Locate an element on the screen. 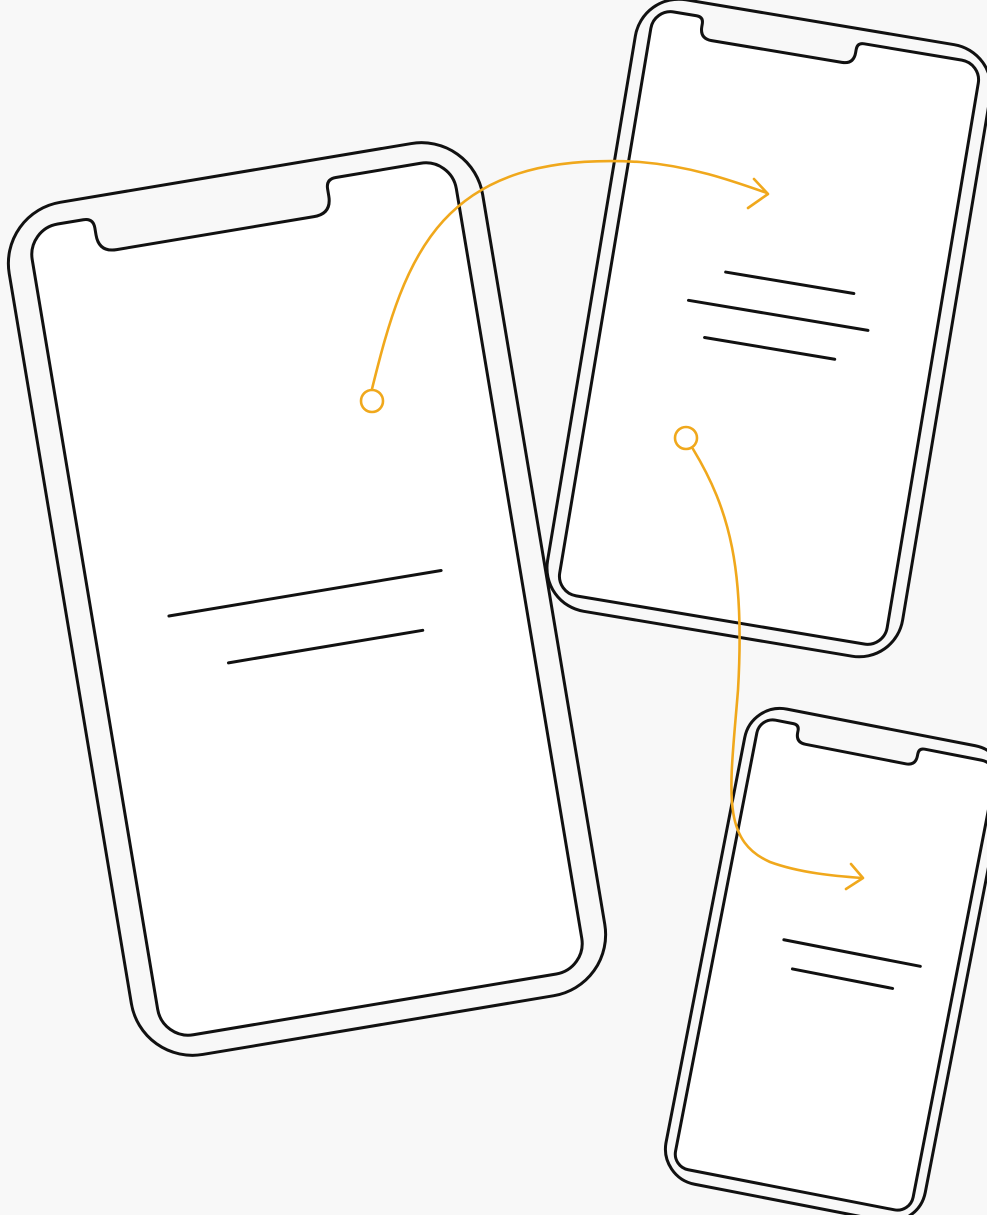  phone-bottom-right-screen is located at coordinates (830, 965).